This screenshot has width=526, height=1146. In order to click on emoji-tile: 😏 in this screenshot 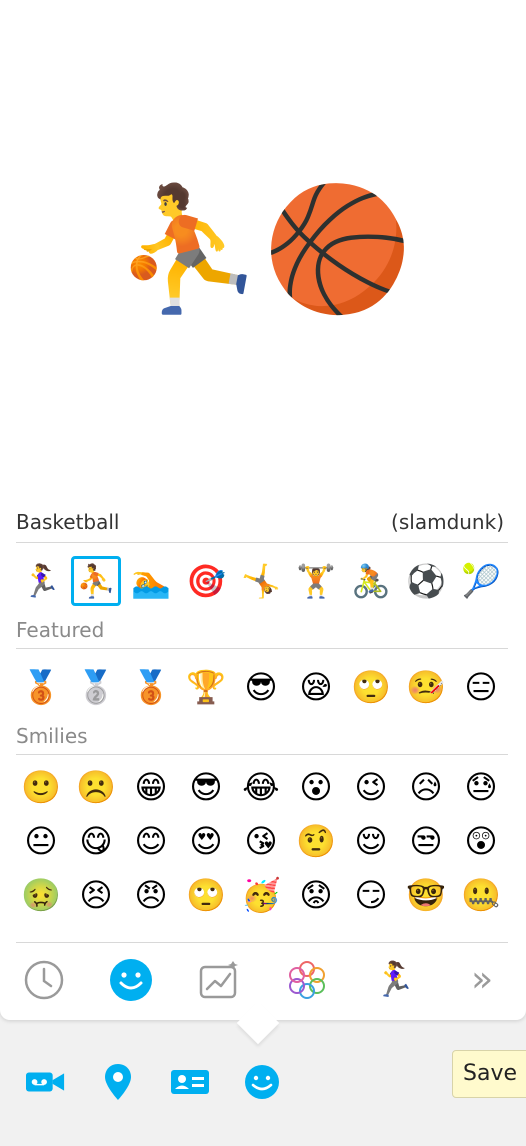, I will do `click(371, 895)`.